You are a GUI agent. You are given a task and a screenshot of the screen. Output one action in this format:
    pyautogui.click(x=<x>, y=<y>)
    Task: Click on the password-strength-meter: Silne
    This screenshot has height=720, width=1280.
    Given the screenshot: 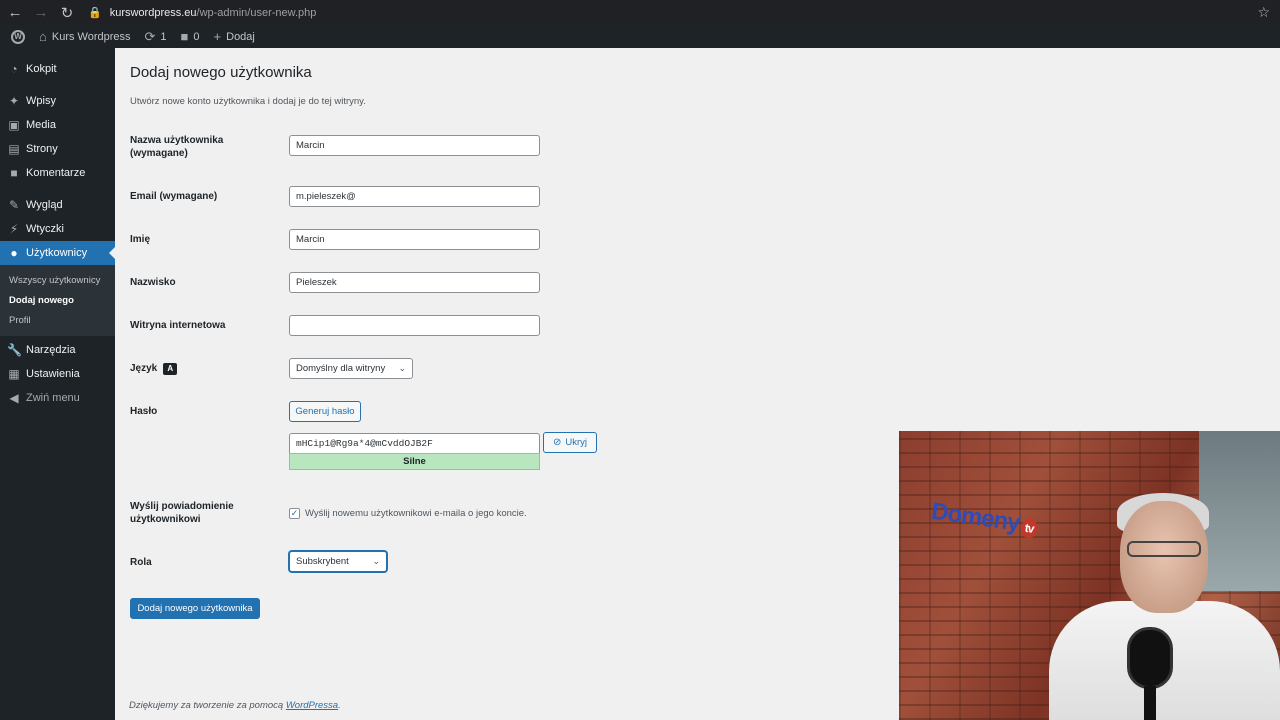 What is the action you would take?
    pyautogui.click(x=414, y=461)
    